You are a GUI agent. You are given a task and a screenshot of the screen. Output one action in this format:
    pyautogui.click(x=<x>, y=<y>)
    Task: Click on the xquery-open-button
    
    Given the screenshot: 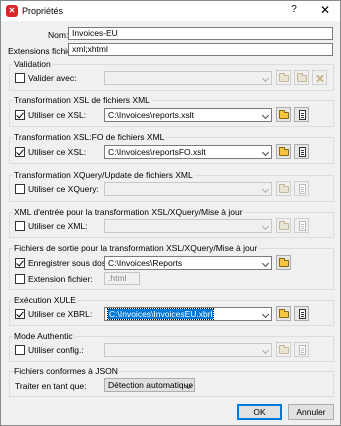 What is the action you would take?
    pyautogui.click(x=301, y=188)
    